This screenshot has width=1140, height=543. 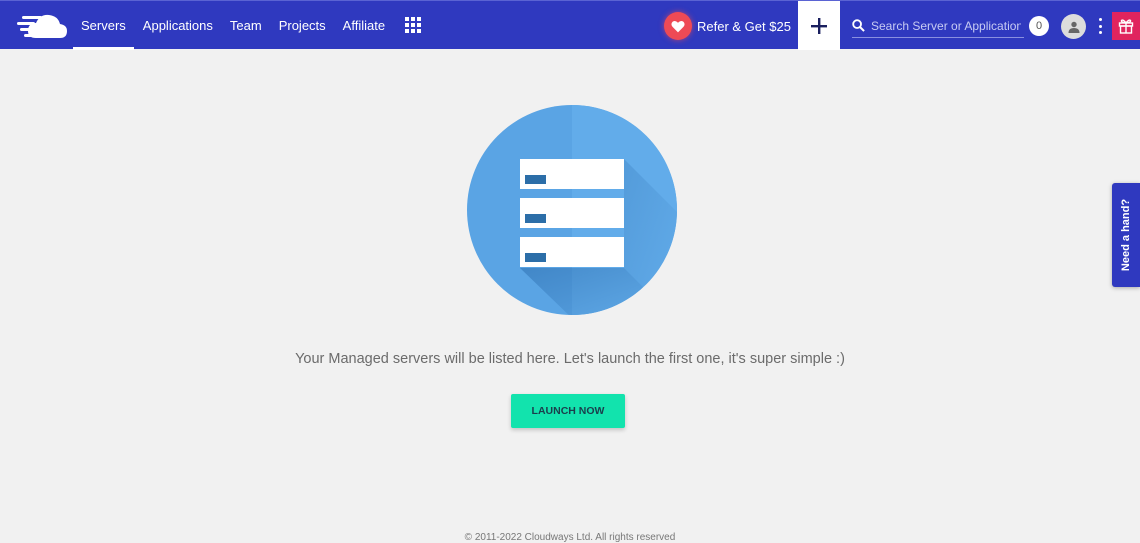 What do you see at coordinates (678, 26) in the screenshot?
I see `heart-icon` at bounding box center [678, 26].